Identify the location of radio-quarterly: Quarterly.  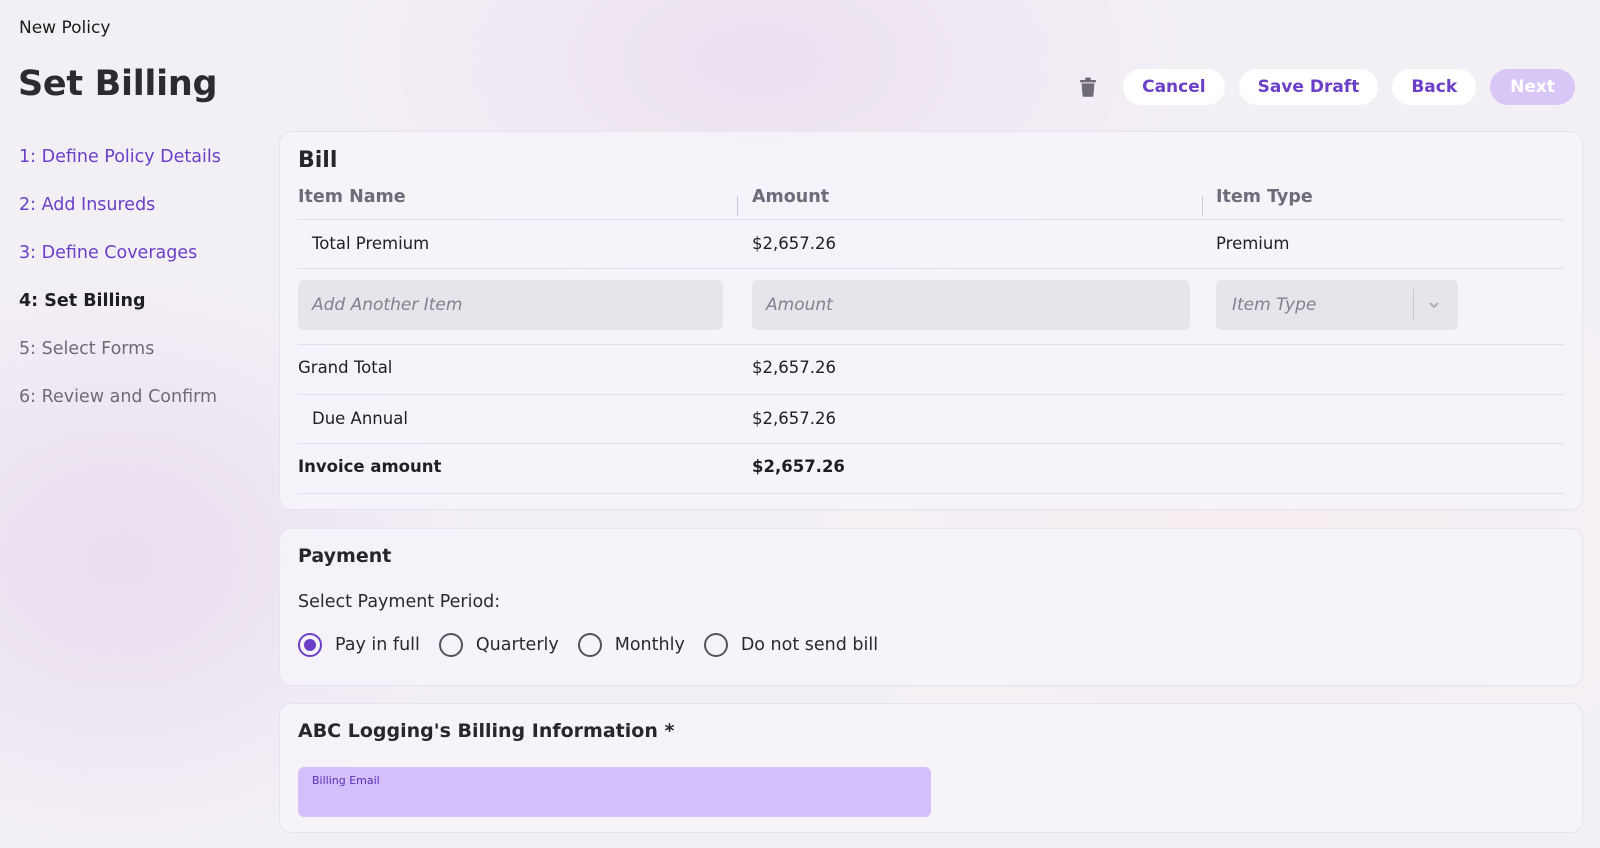
(498, 645).